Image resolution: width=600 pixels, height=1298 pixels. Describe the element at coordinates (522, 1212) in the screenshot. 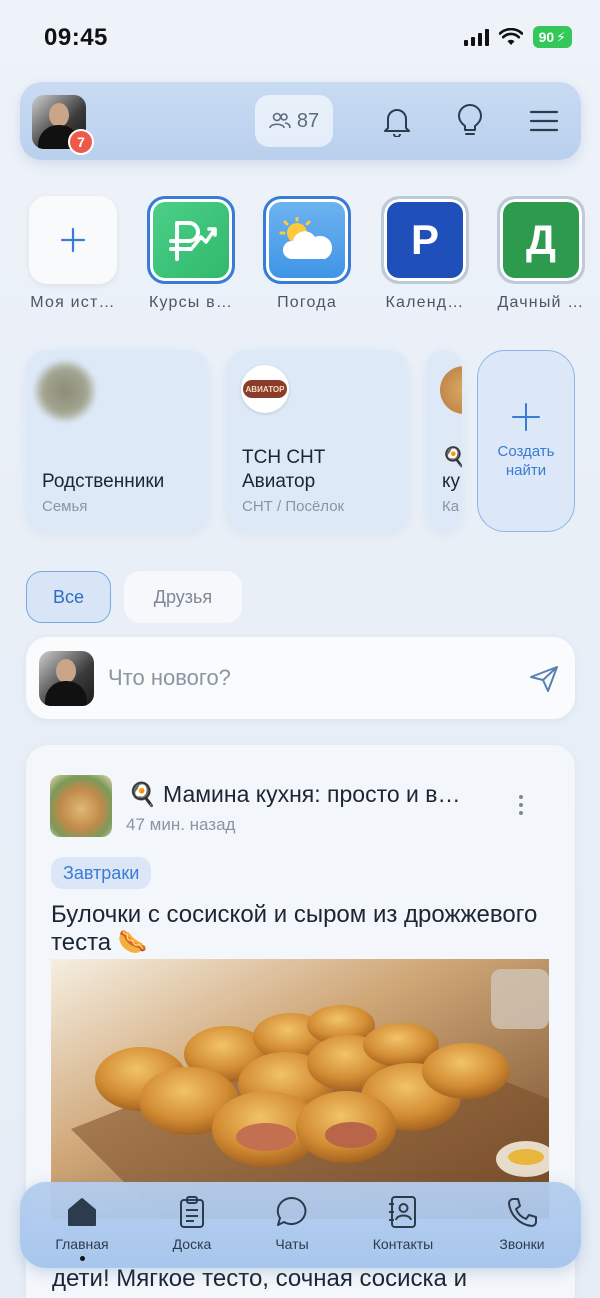

I see `phone-icon` at that location.